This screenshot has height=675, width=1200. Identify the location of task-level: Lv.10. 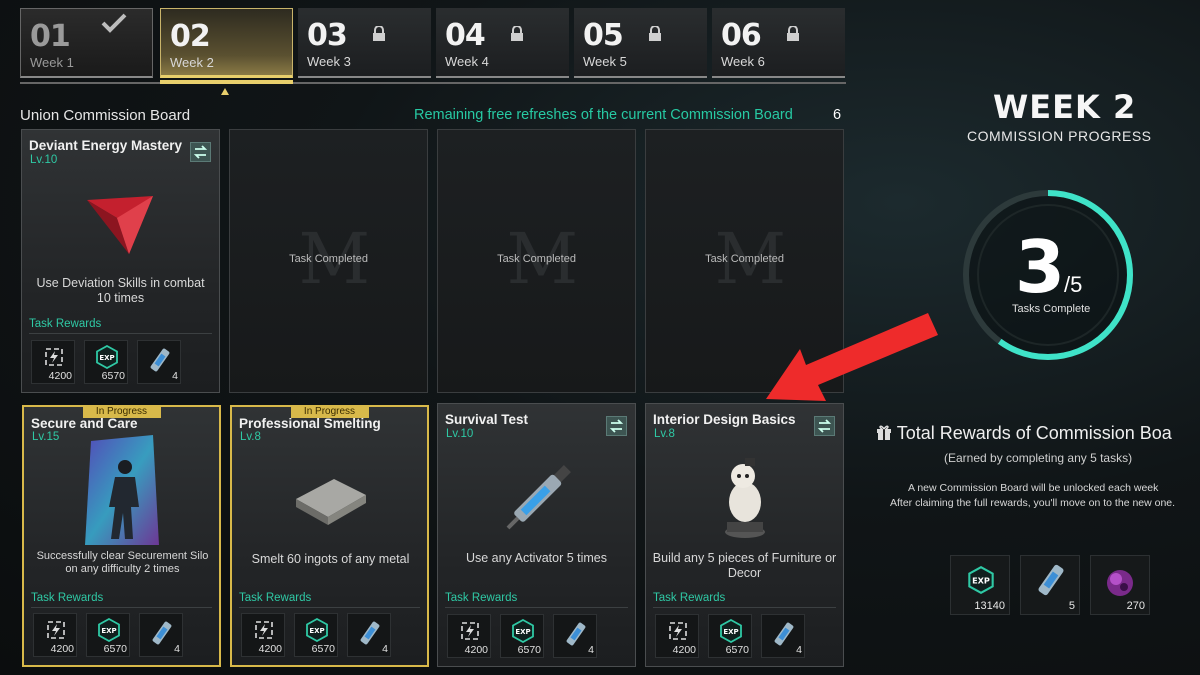
(460, 434).